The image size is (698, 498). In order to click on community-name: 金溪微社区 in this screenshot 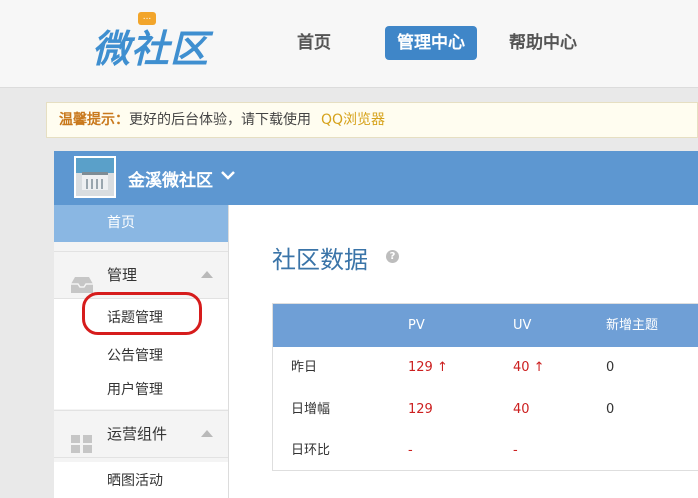, I will do `click(170, 178)`.